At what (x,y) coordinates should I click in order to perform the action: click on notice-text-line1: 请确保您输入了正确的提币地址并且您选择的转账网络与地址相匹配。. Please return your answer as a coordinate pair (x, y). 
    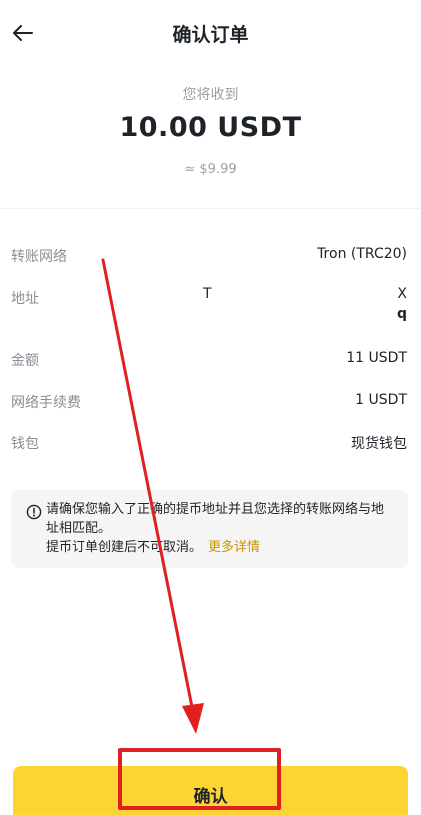
    Looking at the image, I should click on (215, 519).